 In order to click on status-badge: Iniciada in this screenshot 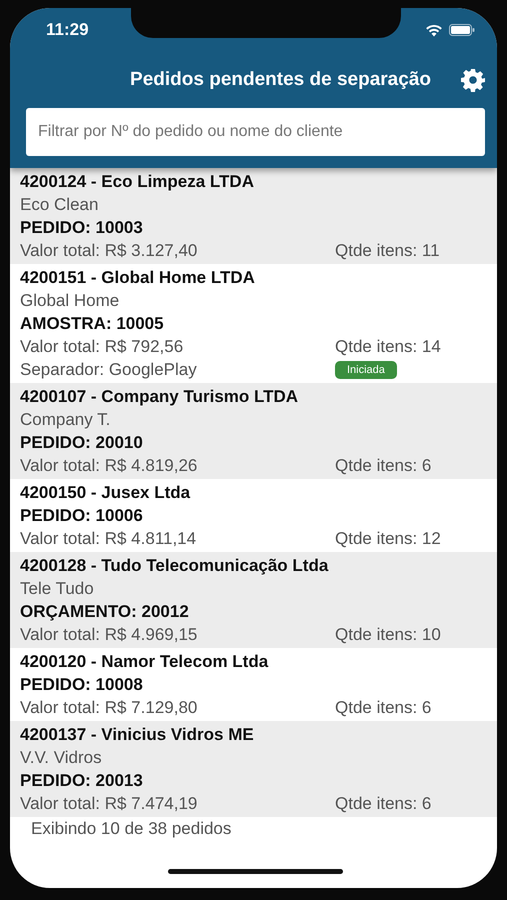, I will do `click(366, 369)`.